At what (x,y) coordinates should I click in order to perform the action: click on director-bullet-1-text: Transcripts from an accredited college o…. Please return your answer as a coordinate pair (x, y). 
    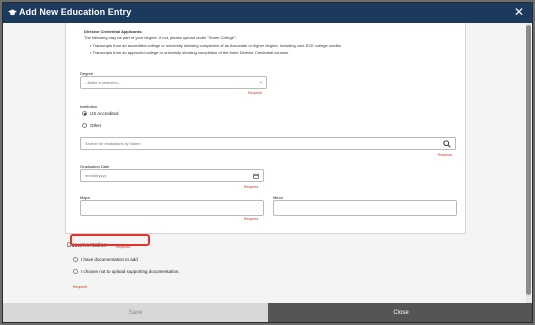
    Looking at the image, I should click on (217, 45).